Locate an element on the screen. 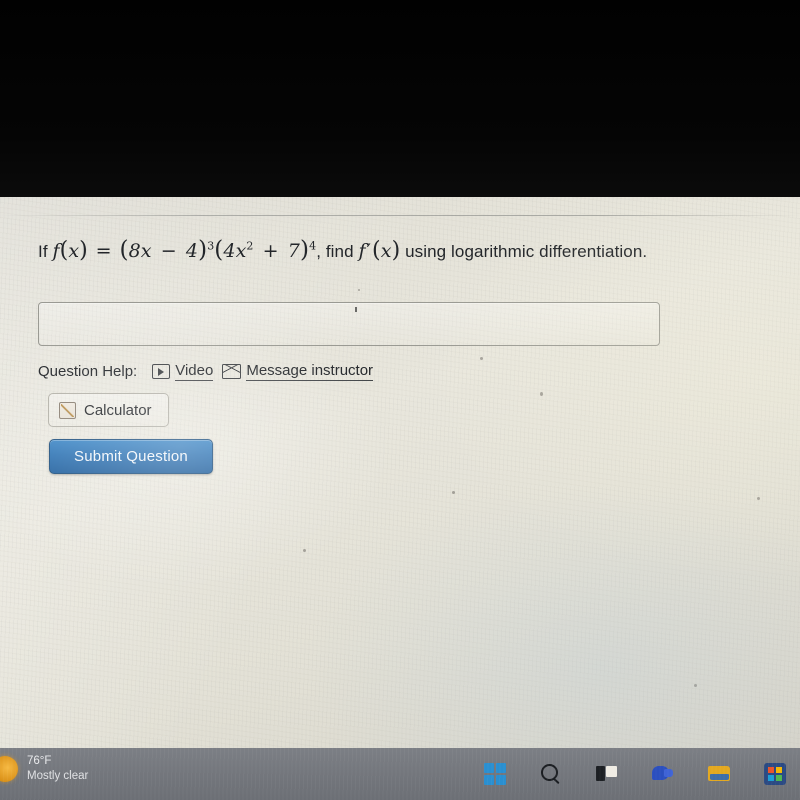 The image size is (800, 800). windows-taskbar: 76°F Mostly clear is located at coordinates (400, 774).